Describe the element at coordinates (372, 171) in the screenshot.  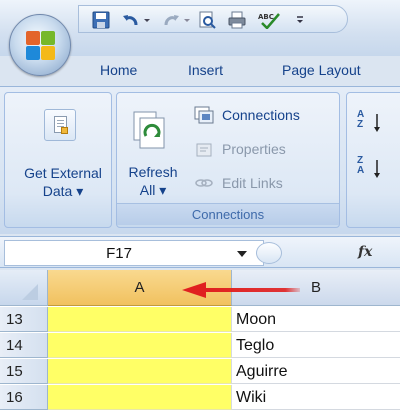
I see `sort-z-to-a-button: Z A` at that location.